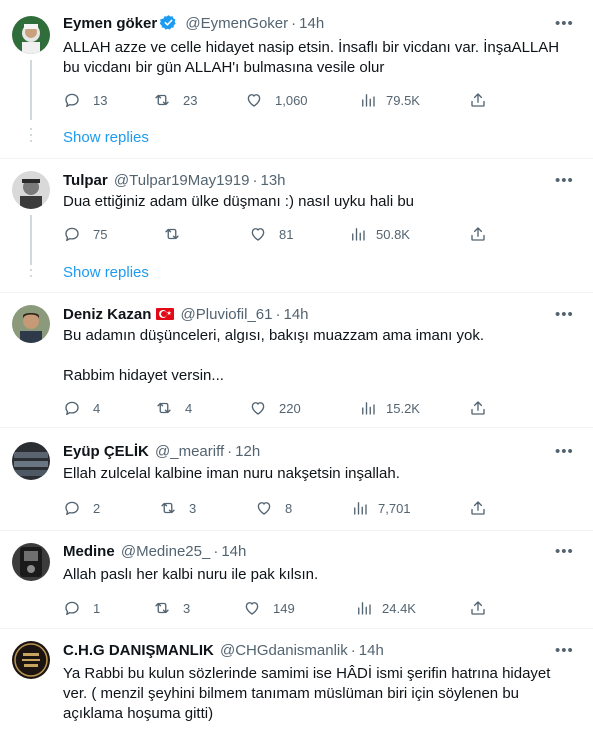 The image size is (593, 735). I want to click on views-button: 15.2K, so click(389, 408).